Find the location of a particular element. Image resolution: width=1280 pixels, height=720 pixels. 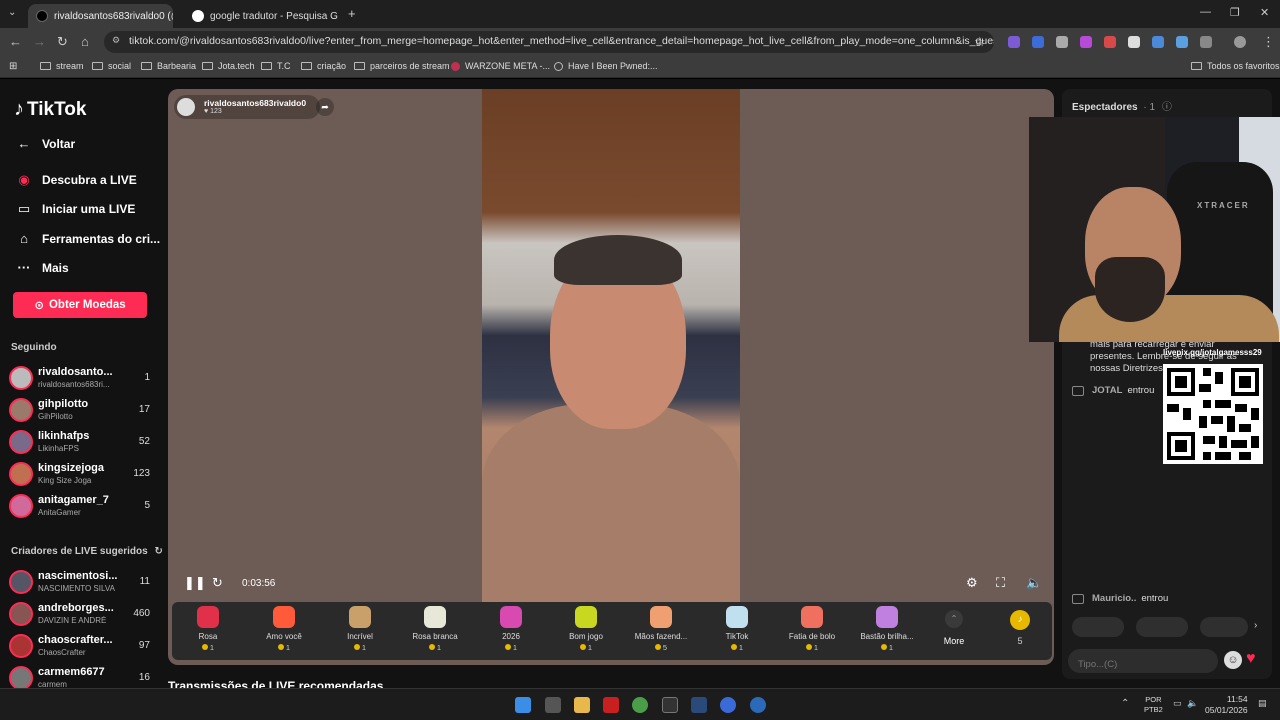

menu-more: ··· Mais is located at coordinates (41, 267).